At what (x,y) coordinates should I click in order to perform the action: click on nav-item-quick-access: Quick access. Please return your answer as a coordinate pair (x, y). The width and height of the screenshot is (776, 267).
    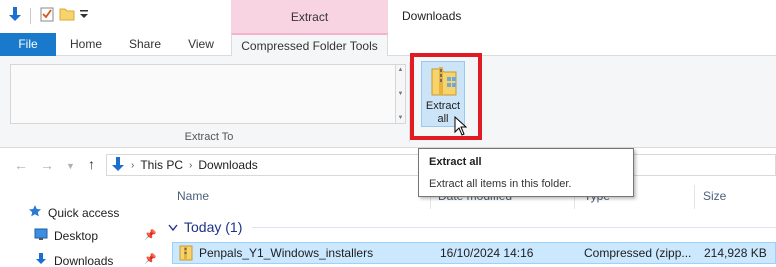
    Looking at the image, I should click on (73, 212).